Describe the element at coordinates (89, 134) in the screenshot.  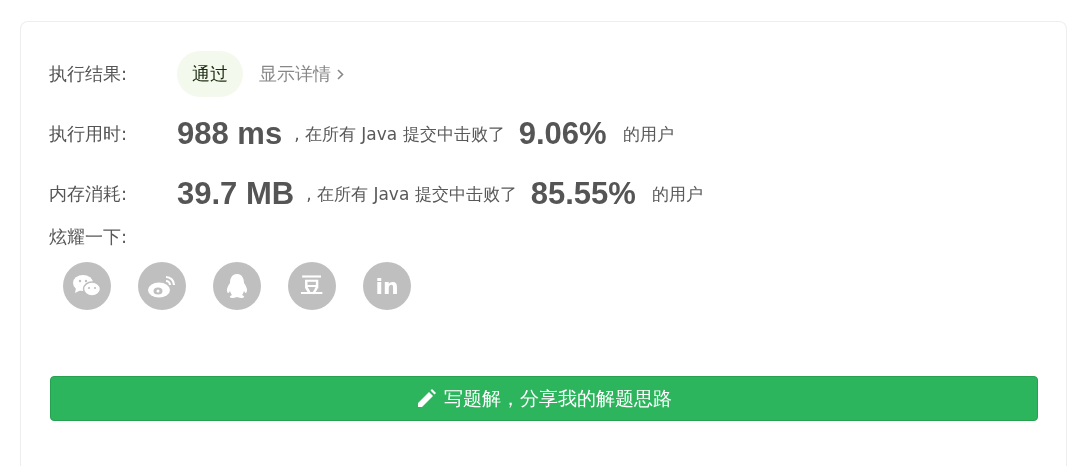
I see `field-label: 执行用时:` at that location.